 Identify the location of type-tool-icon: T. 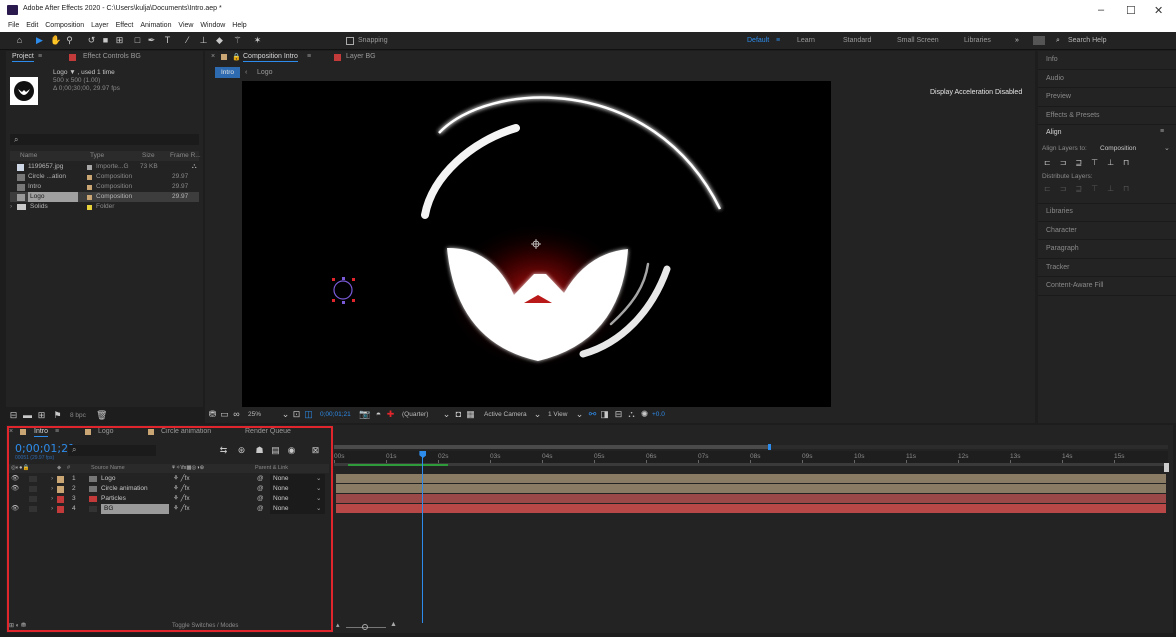
(167, 40).